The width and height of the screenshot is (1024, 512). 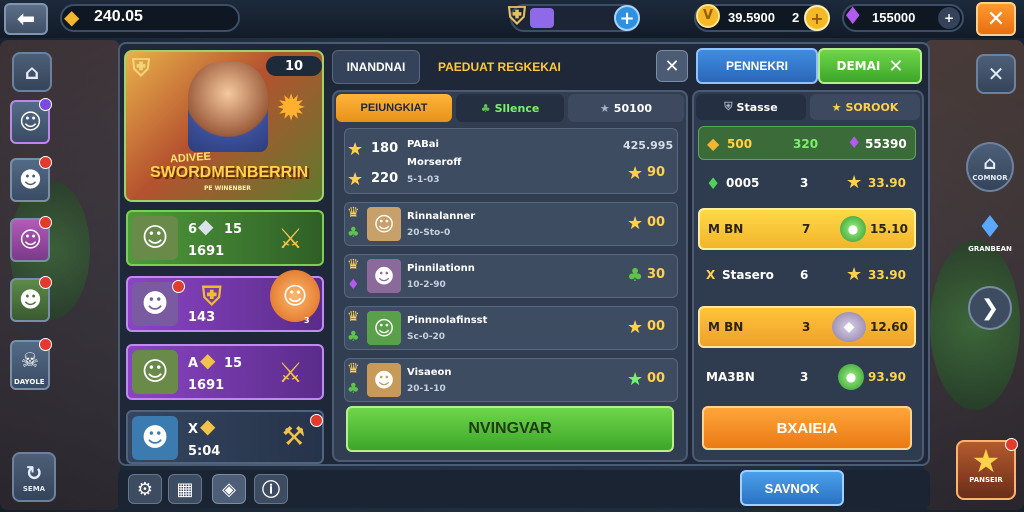 What do you see at coordinates (728, 106) in the screenshot?
I see `shield-icon: ⛨` at bounding box center [728, 106].